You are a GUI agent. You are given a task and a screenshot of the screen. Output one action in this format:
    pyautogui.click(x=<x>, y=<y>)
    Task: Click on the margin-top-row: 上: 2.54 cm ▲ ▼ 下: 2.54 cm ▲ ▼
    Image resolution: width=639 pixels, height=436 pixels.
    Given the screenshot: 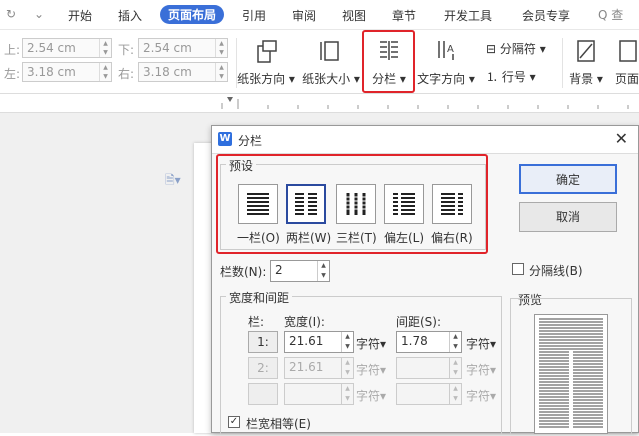 What is the action you would take?
    pyautogui.click(x=119, y=49)
    